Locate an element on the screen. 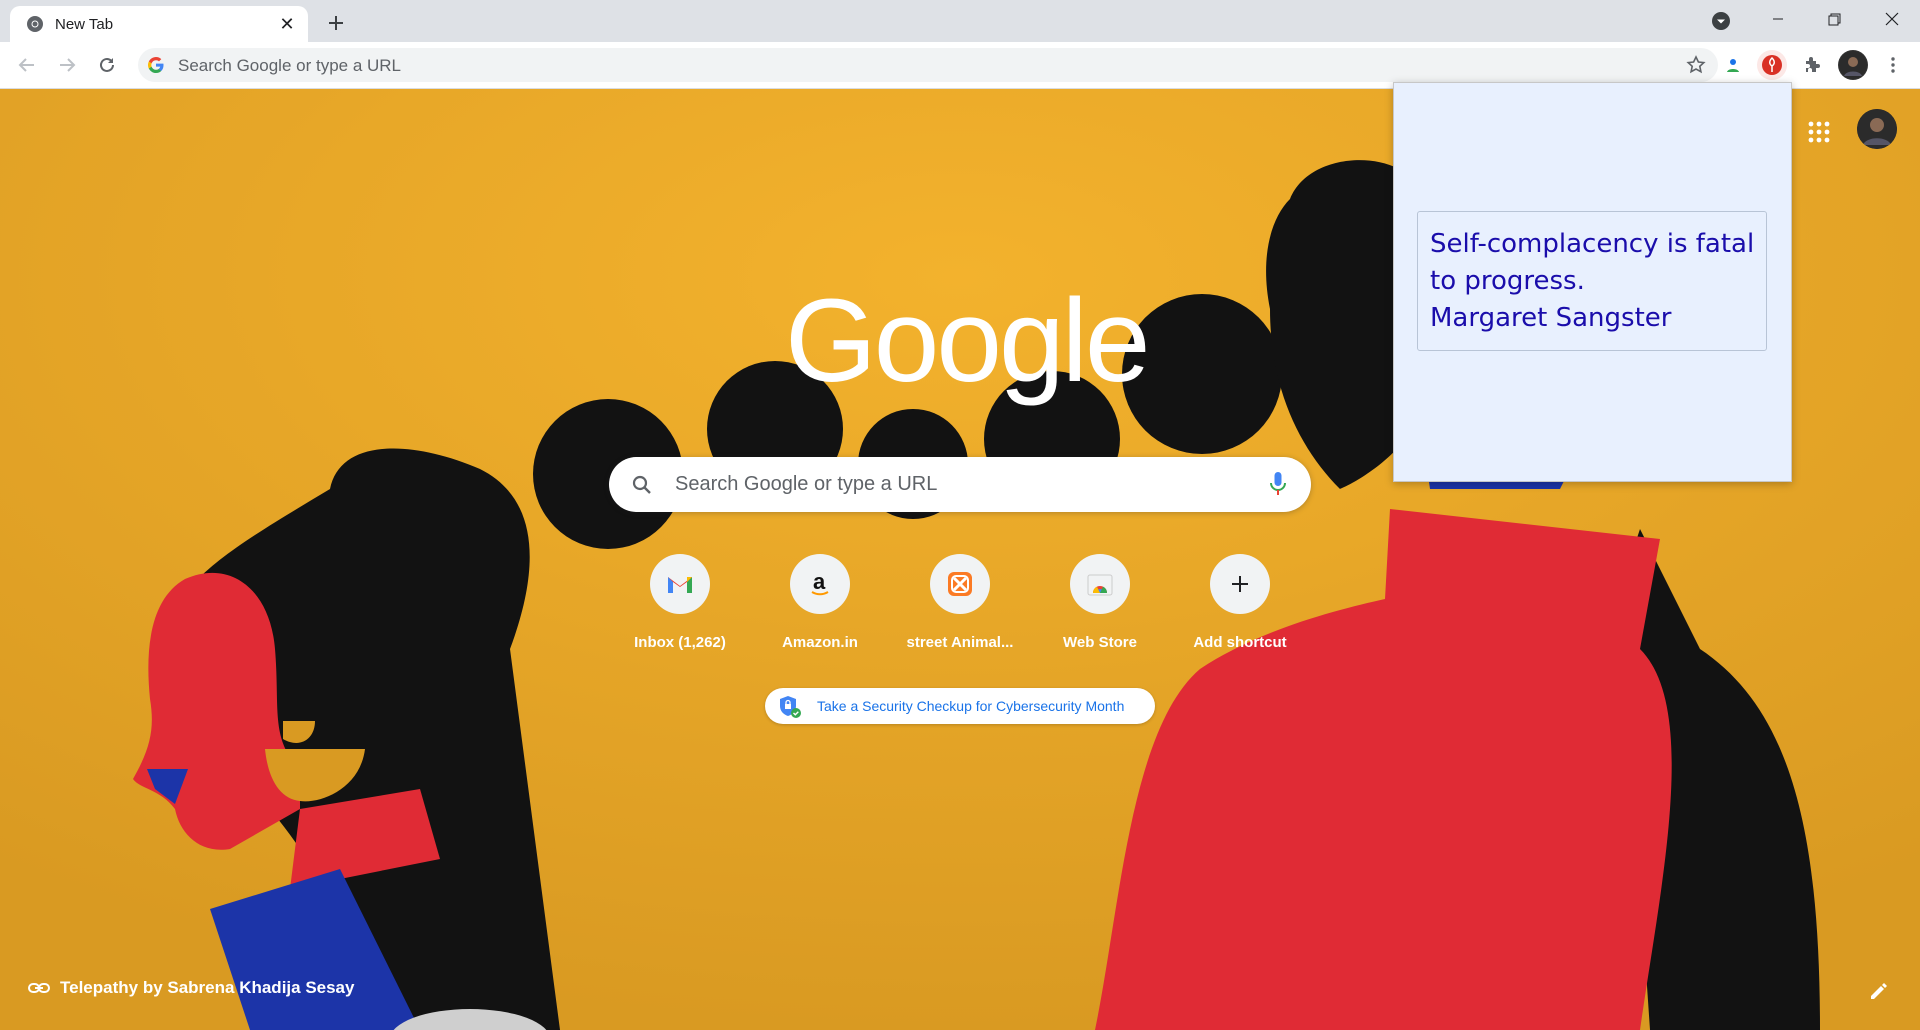  arrow-left-icon is located at coordinates (26, 65).